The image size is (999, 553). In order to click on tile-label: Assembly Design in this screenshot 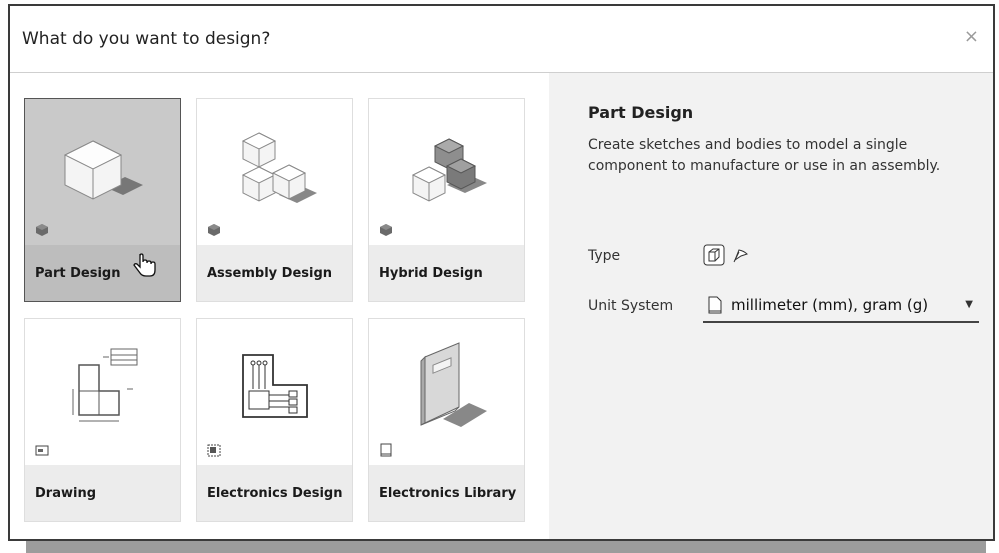, I will do `click(274, 273)`.